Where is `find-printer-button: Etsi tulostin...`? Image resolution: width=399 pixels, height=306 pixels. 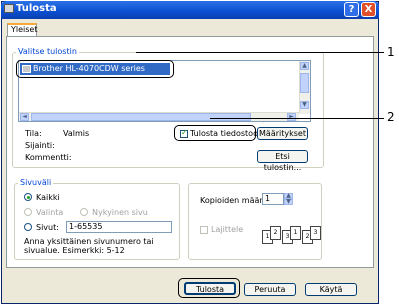
find-printer-button: Etsi tulostin... is located at coordinates (282, 161).